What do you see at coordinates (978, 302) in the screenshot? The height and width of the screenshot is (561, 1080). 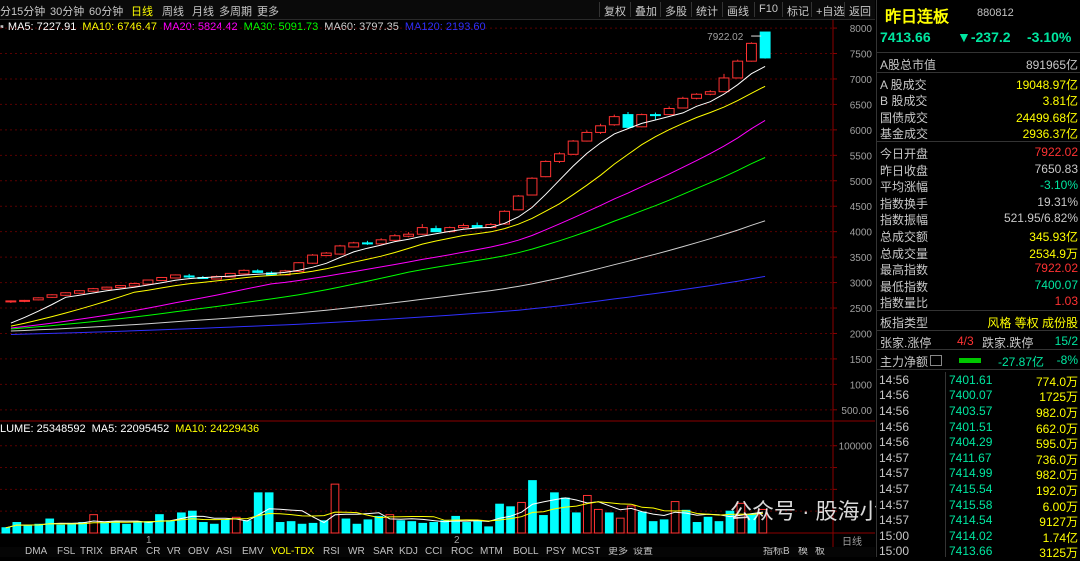 I see `stat-row: 指数量比 1.03` at bounding box center [978, 302].